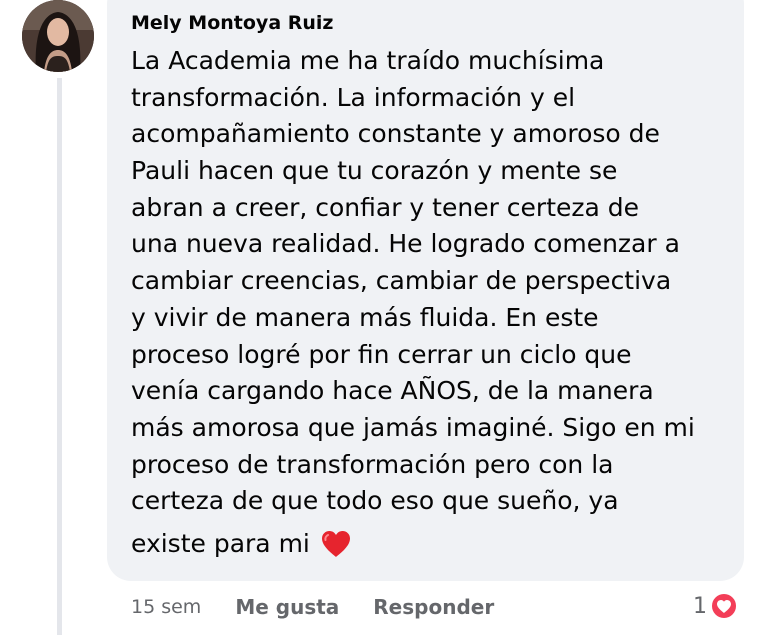 This screenshot has height=635, width=768. Describe the element at coordinates (395, 134) in the screenshot. I see `comment-line: acompañamiento constante y amoroso de` at that location.